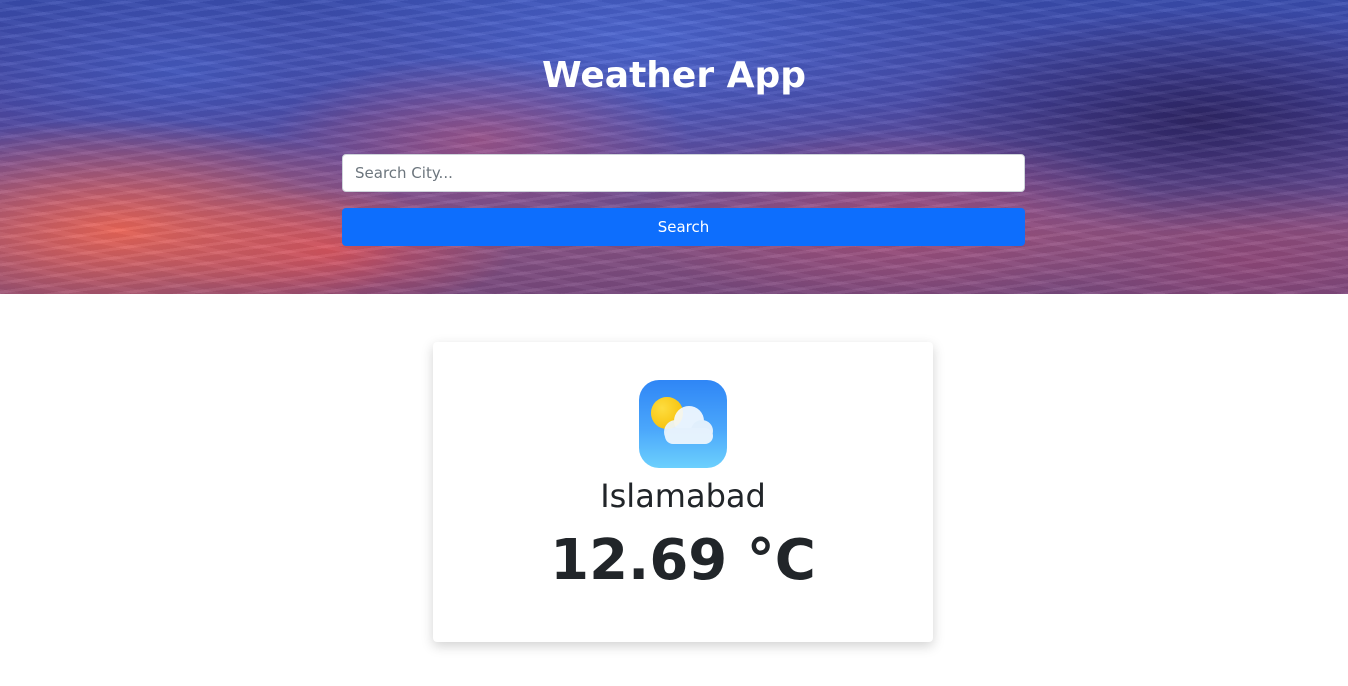  I want to click on city-name: Islamabad, so click(683, 496).